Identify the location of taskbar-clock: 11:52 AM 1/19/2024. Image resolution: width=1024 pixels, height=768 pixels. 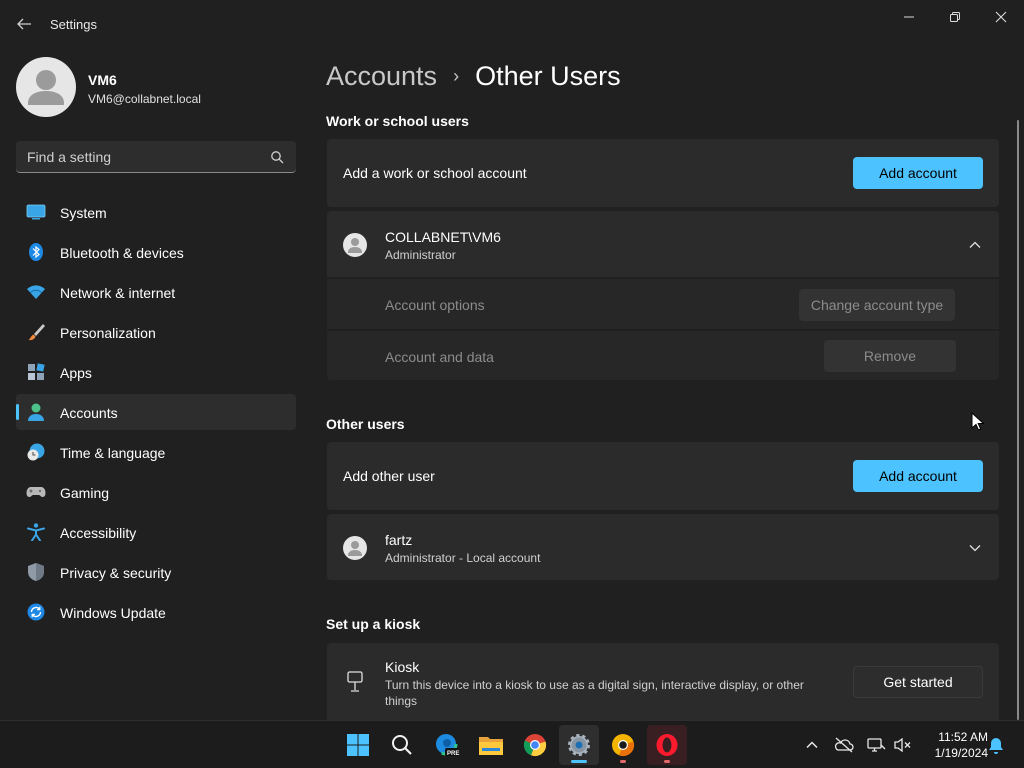
(953, 745).